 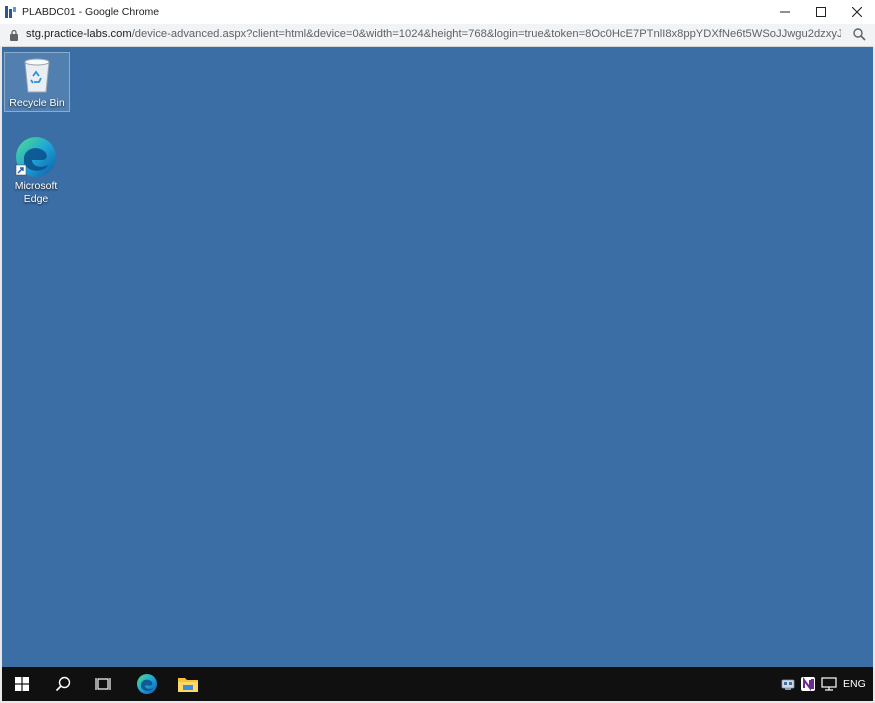 I want to click on lock-icon, so click(x=14, y=35).